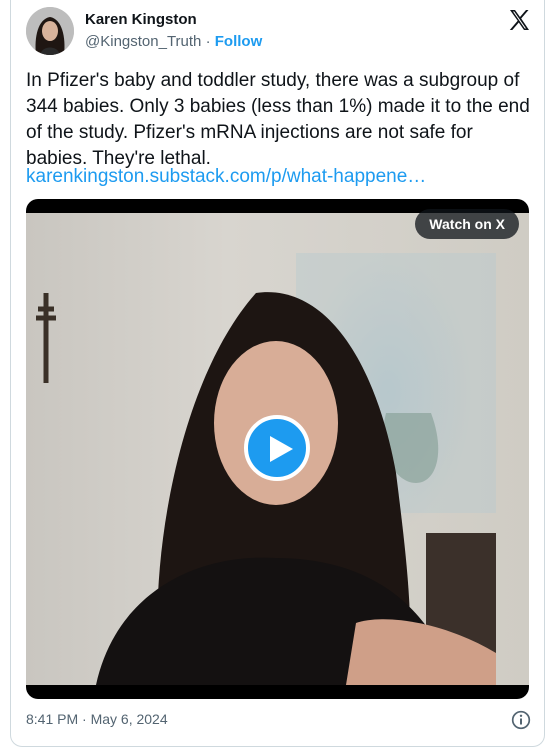  Describe the element at coordinates (143, 41) in the screenshot. I see `author-handle: @Kingston_Truth` at that location.